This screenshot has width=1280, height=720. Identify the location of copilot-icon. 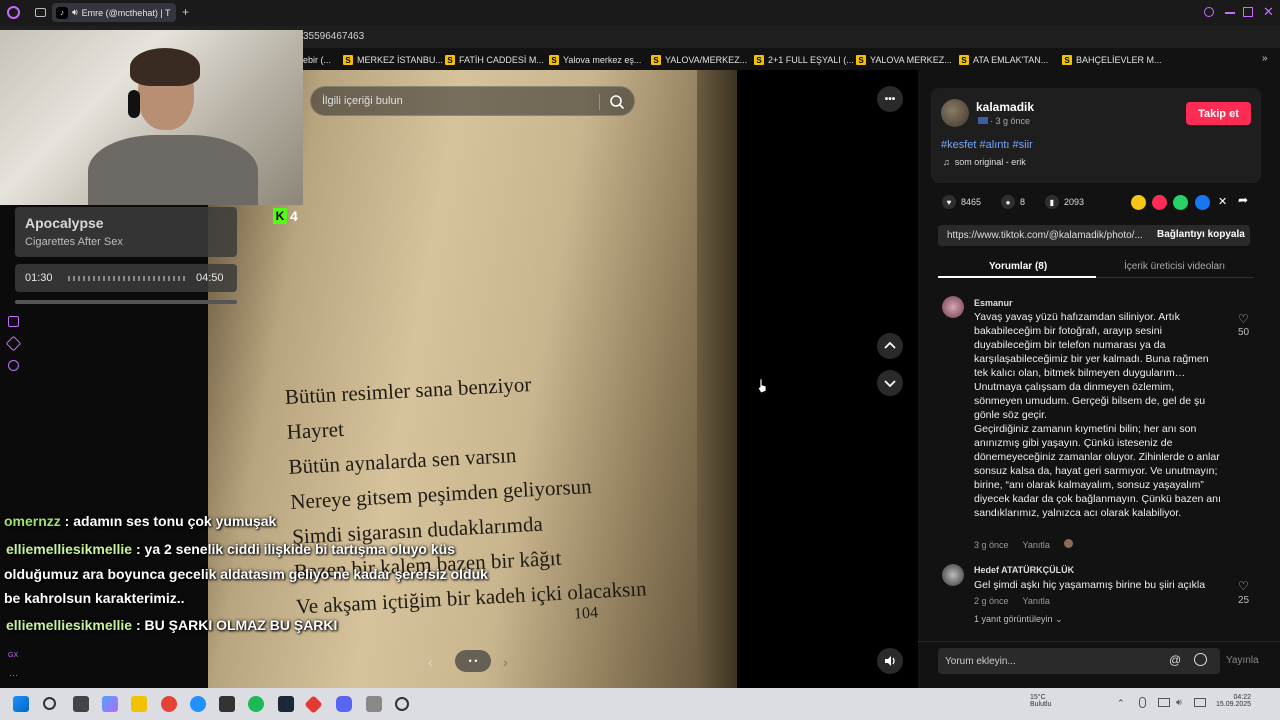
(110, 704).